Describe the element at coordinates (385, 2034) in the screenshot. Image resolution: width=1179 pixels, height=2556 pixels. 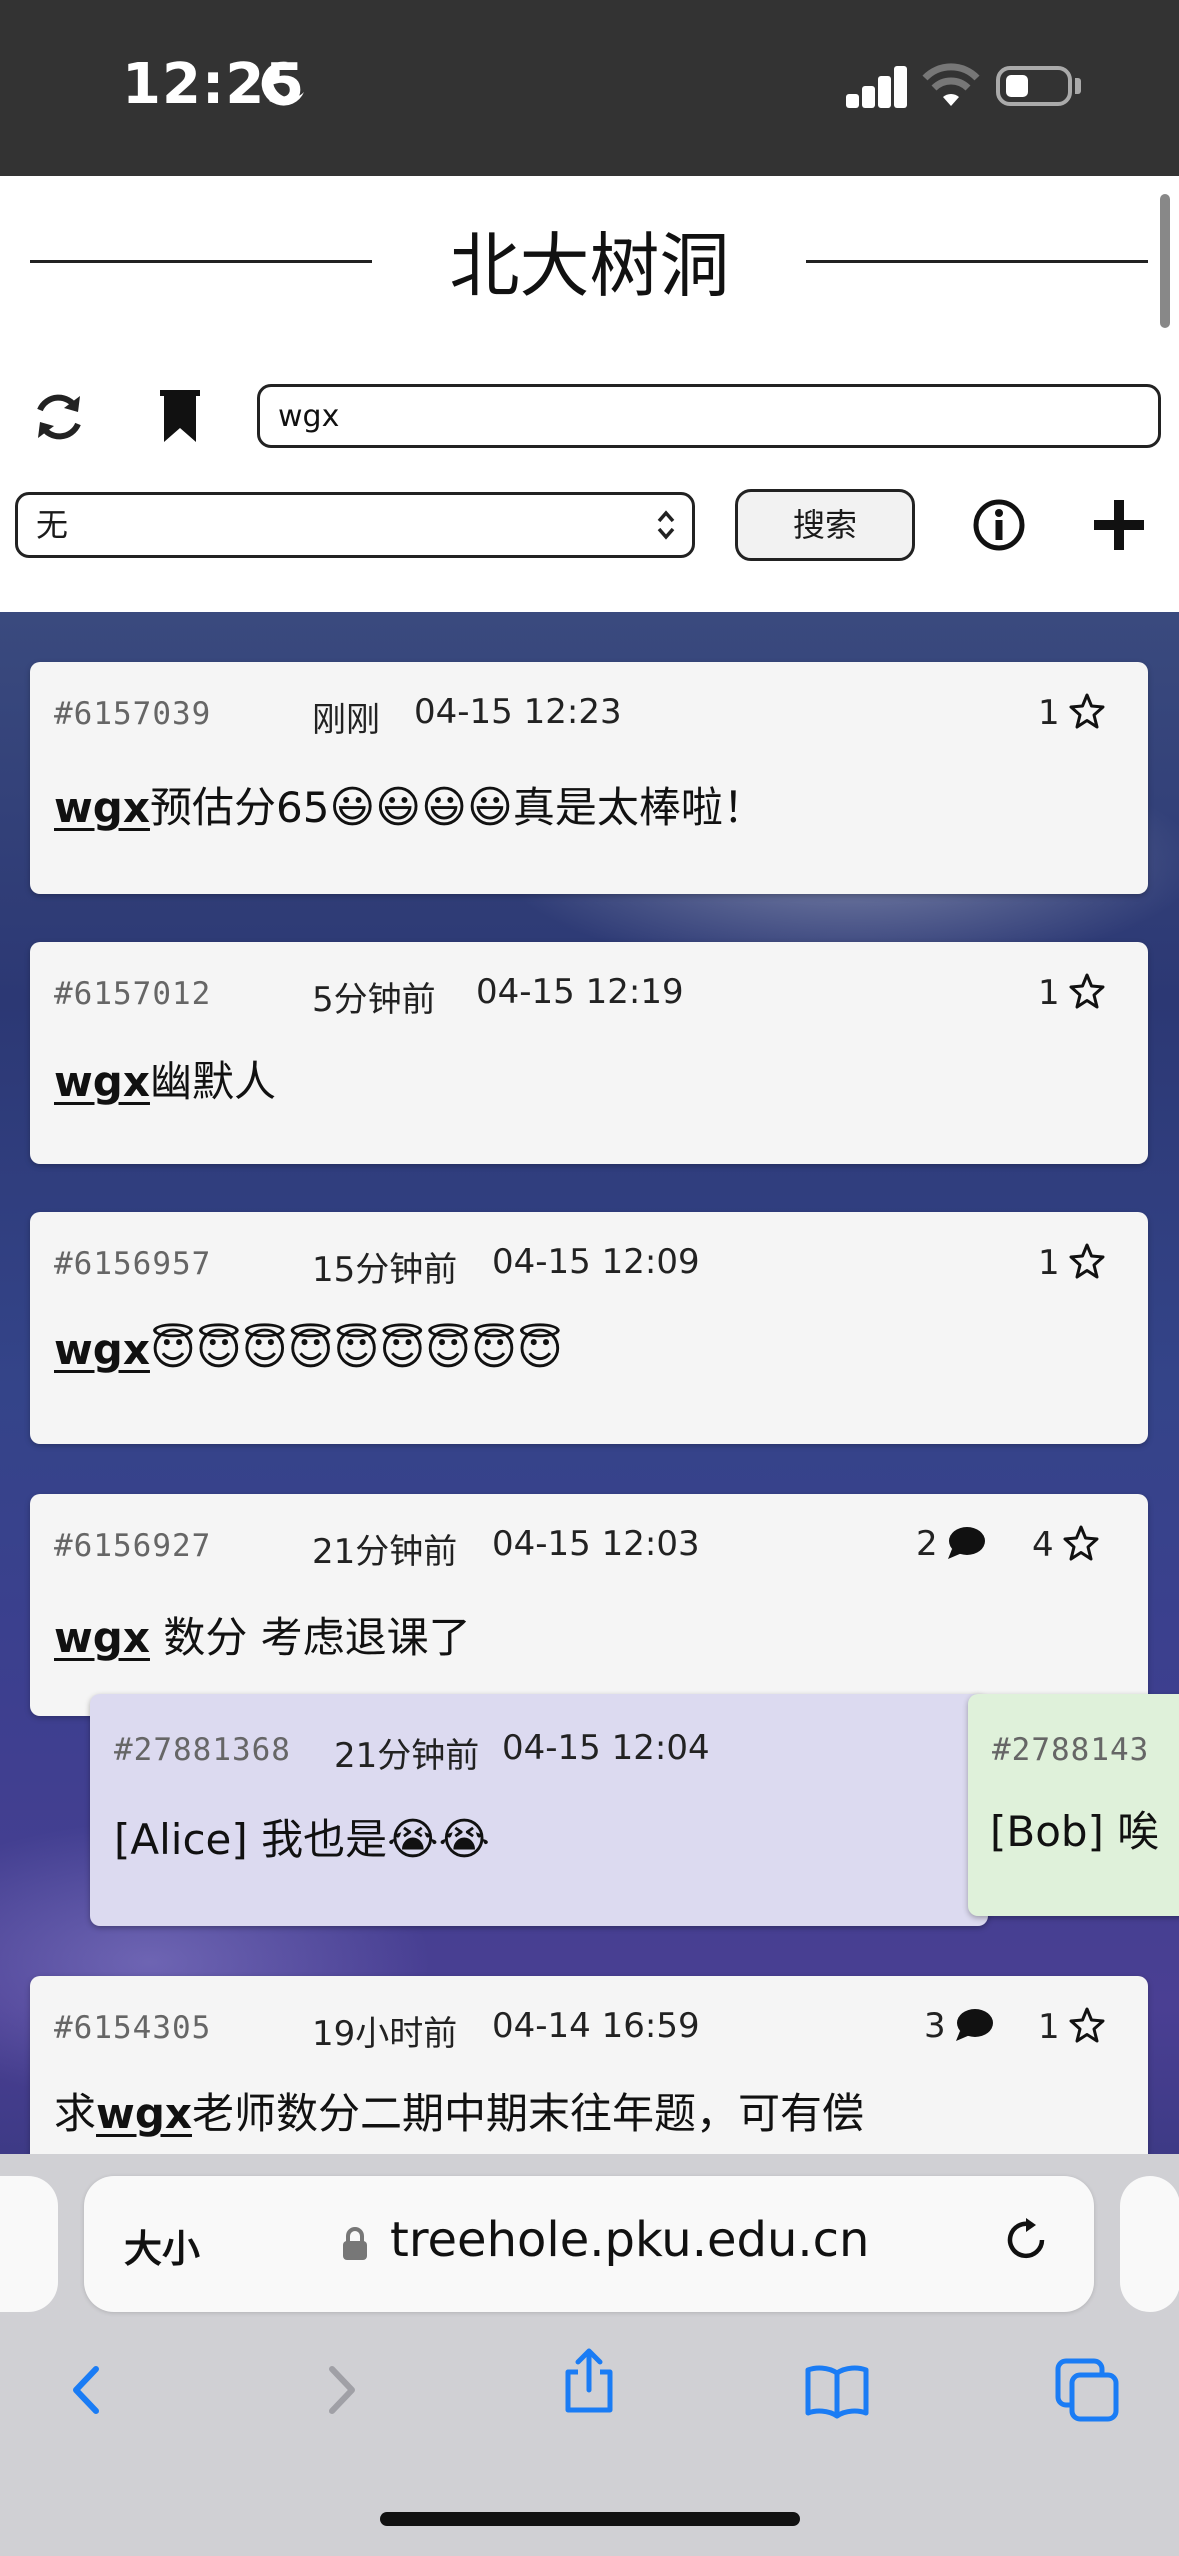
I see `post-relative-time: 19小时前` at that location.